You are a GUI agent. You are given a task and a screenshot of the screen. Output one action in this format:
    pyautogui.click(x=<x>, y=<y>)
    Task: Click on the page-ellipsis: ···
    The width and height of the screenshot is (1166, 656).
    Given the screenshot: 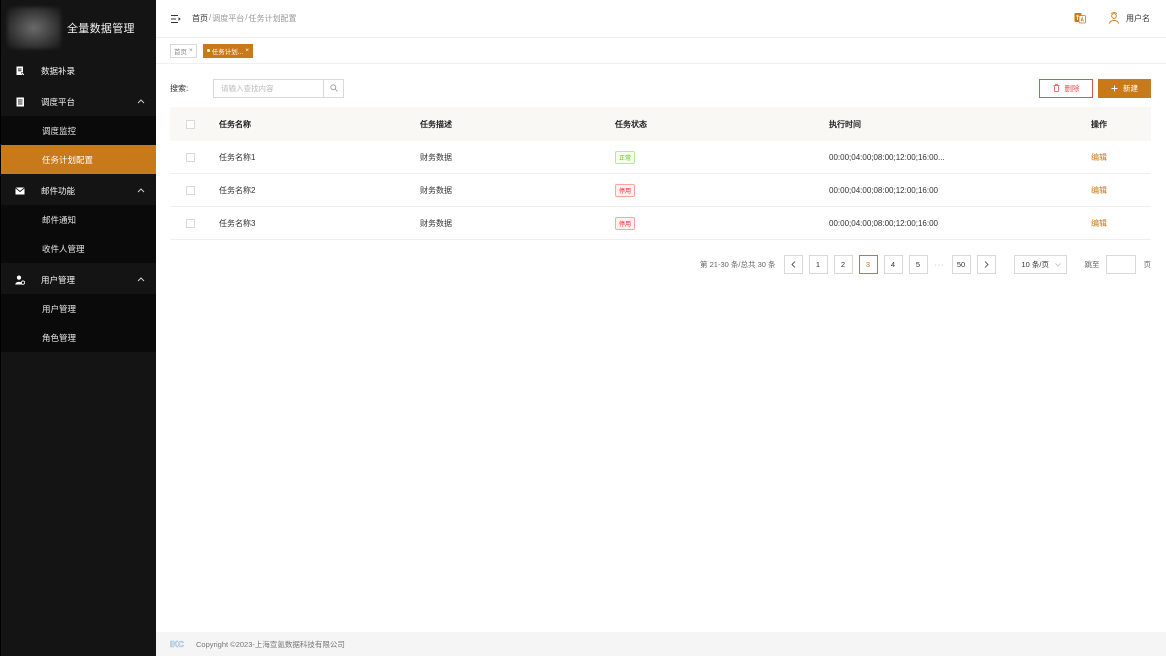 What is the action you would take?
    pyautogui.click(x=940, y=264)
    